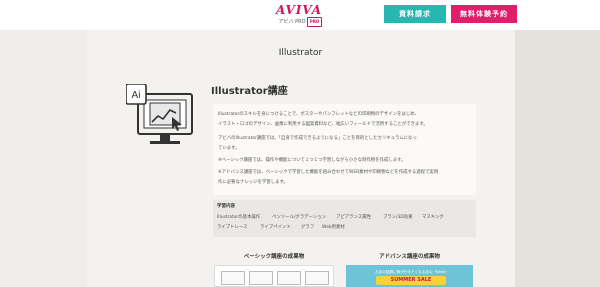  I want to click on aviva-logo: AVIVA アビバ PRO PRO, so click(300, 16).